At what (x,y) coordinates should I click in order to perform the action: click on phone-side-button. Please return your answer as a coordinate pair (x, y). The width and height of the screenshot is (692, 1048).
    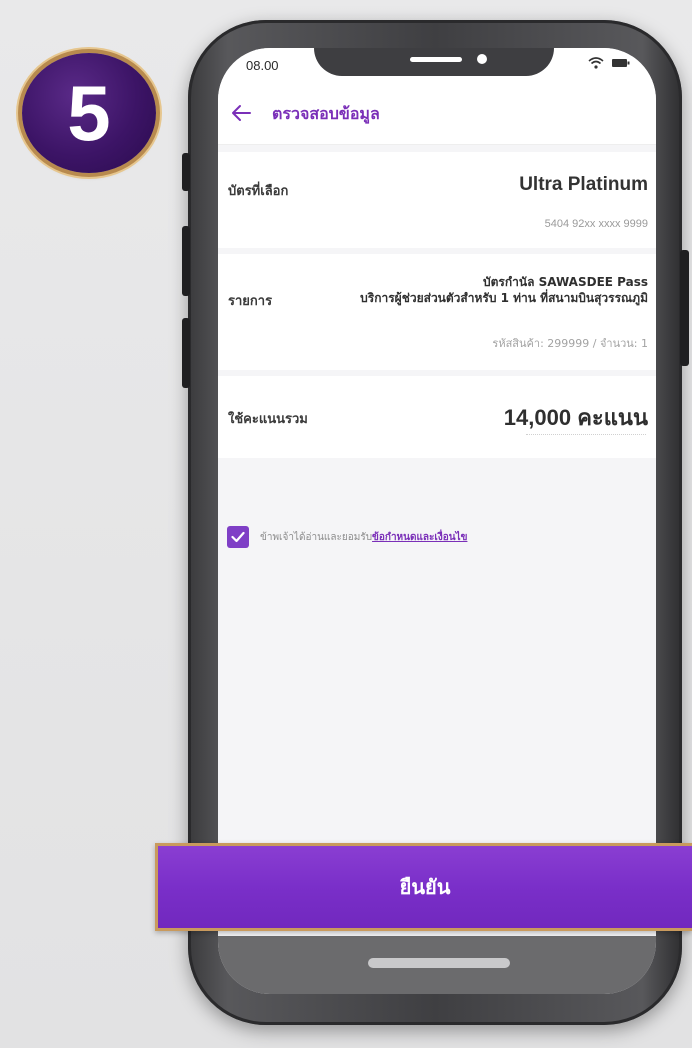
    Looking at the image, I should click on (186, 172).